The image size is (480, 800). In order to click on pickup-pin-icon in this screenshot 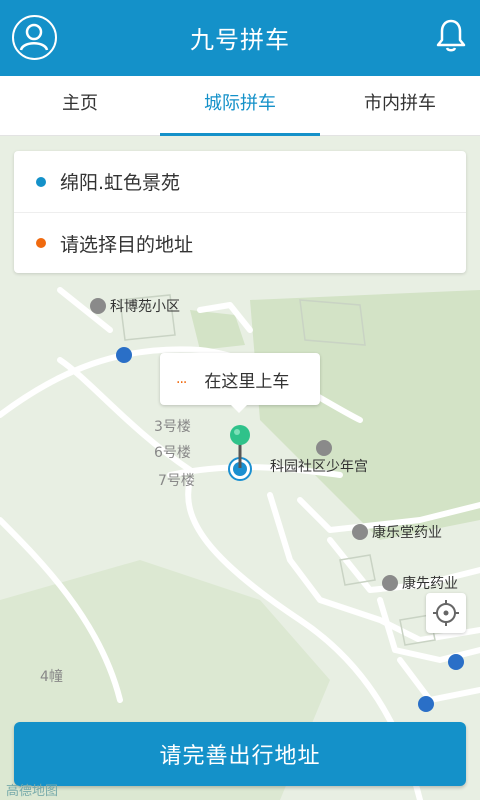, I will do `click(240, 454)`.